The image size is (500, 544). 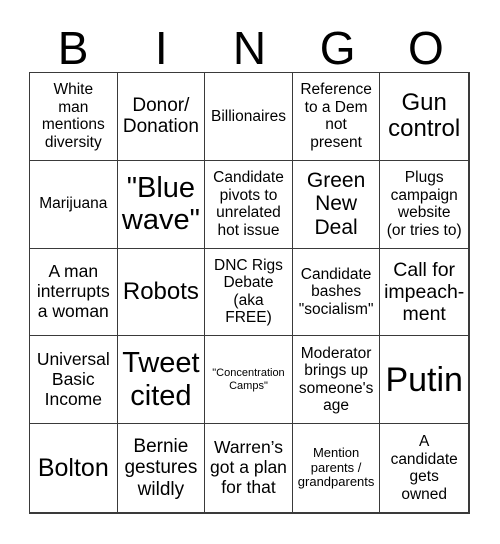 I want to click on bingo-cell: Moderator brings up someone's age, so click(x=336, y=380).